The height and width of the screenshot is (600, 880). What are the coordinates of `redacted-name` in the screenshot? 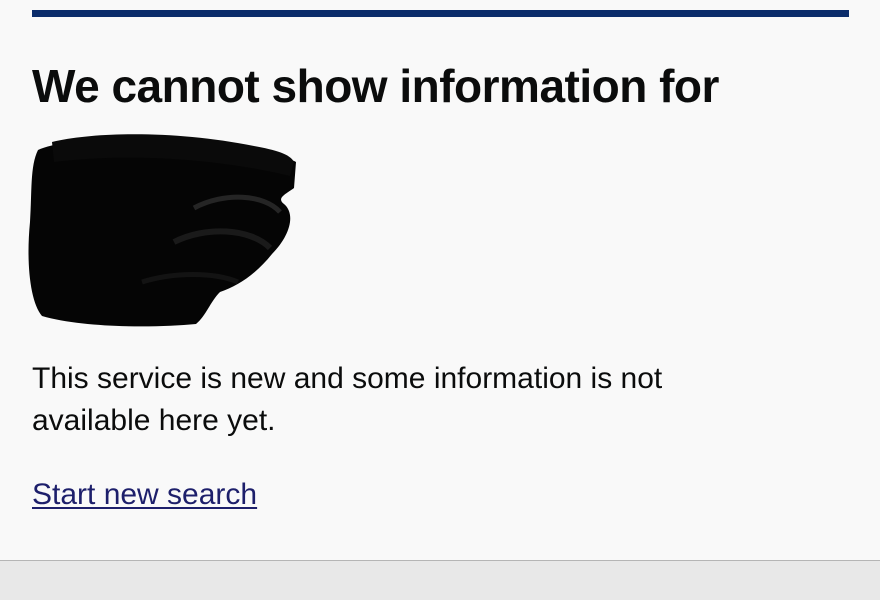 It's located at (162, 230).